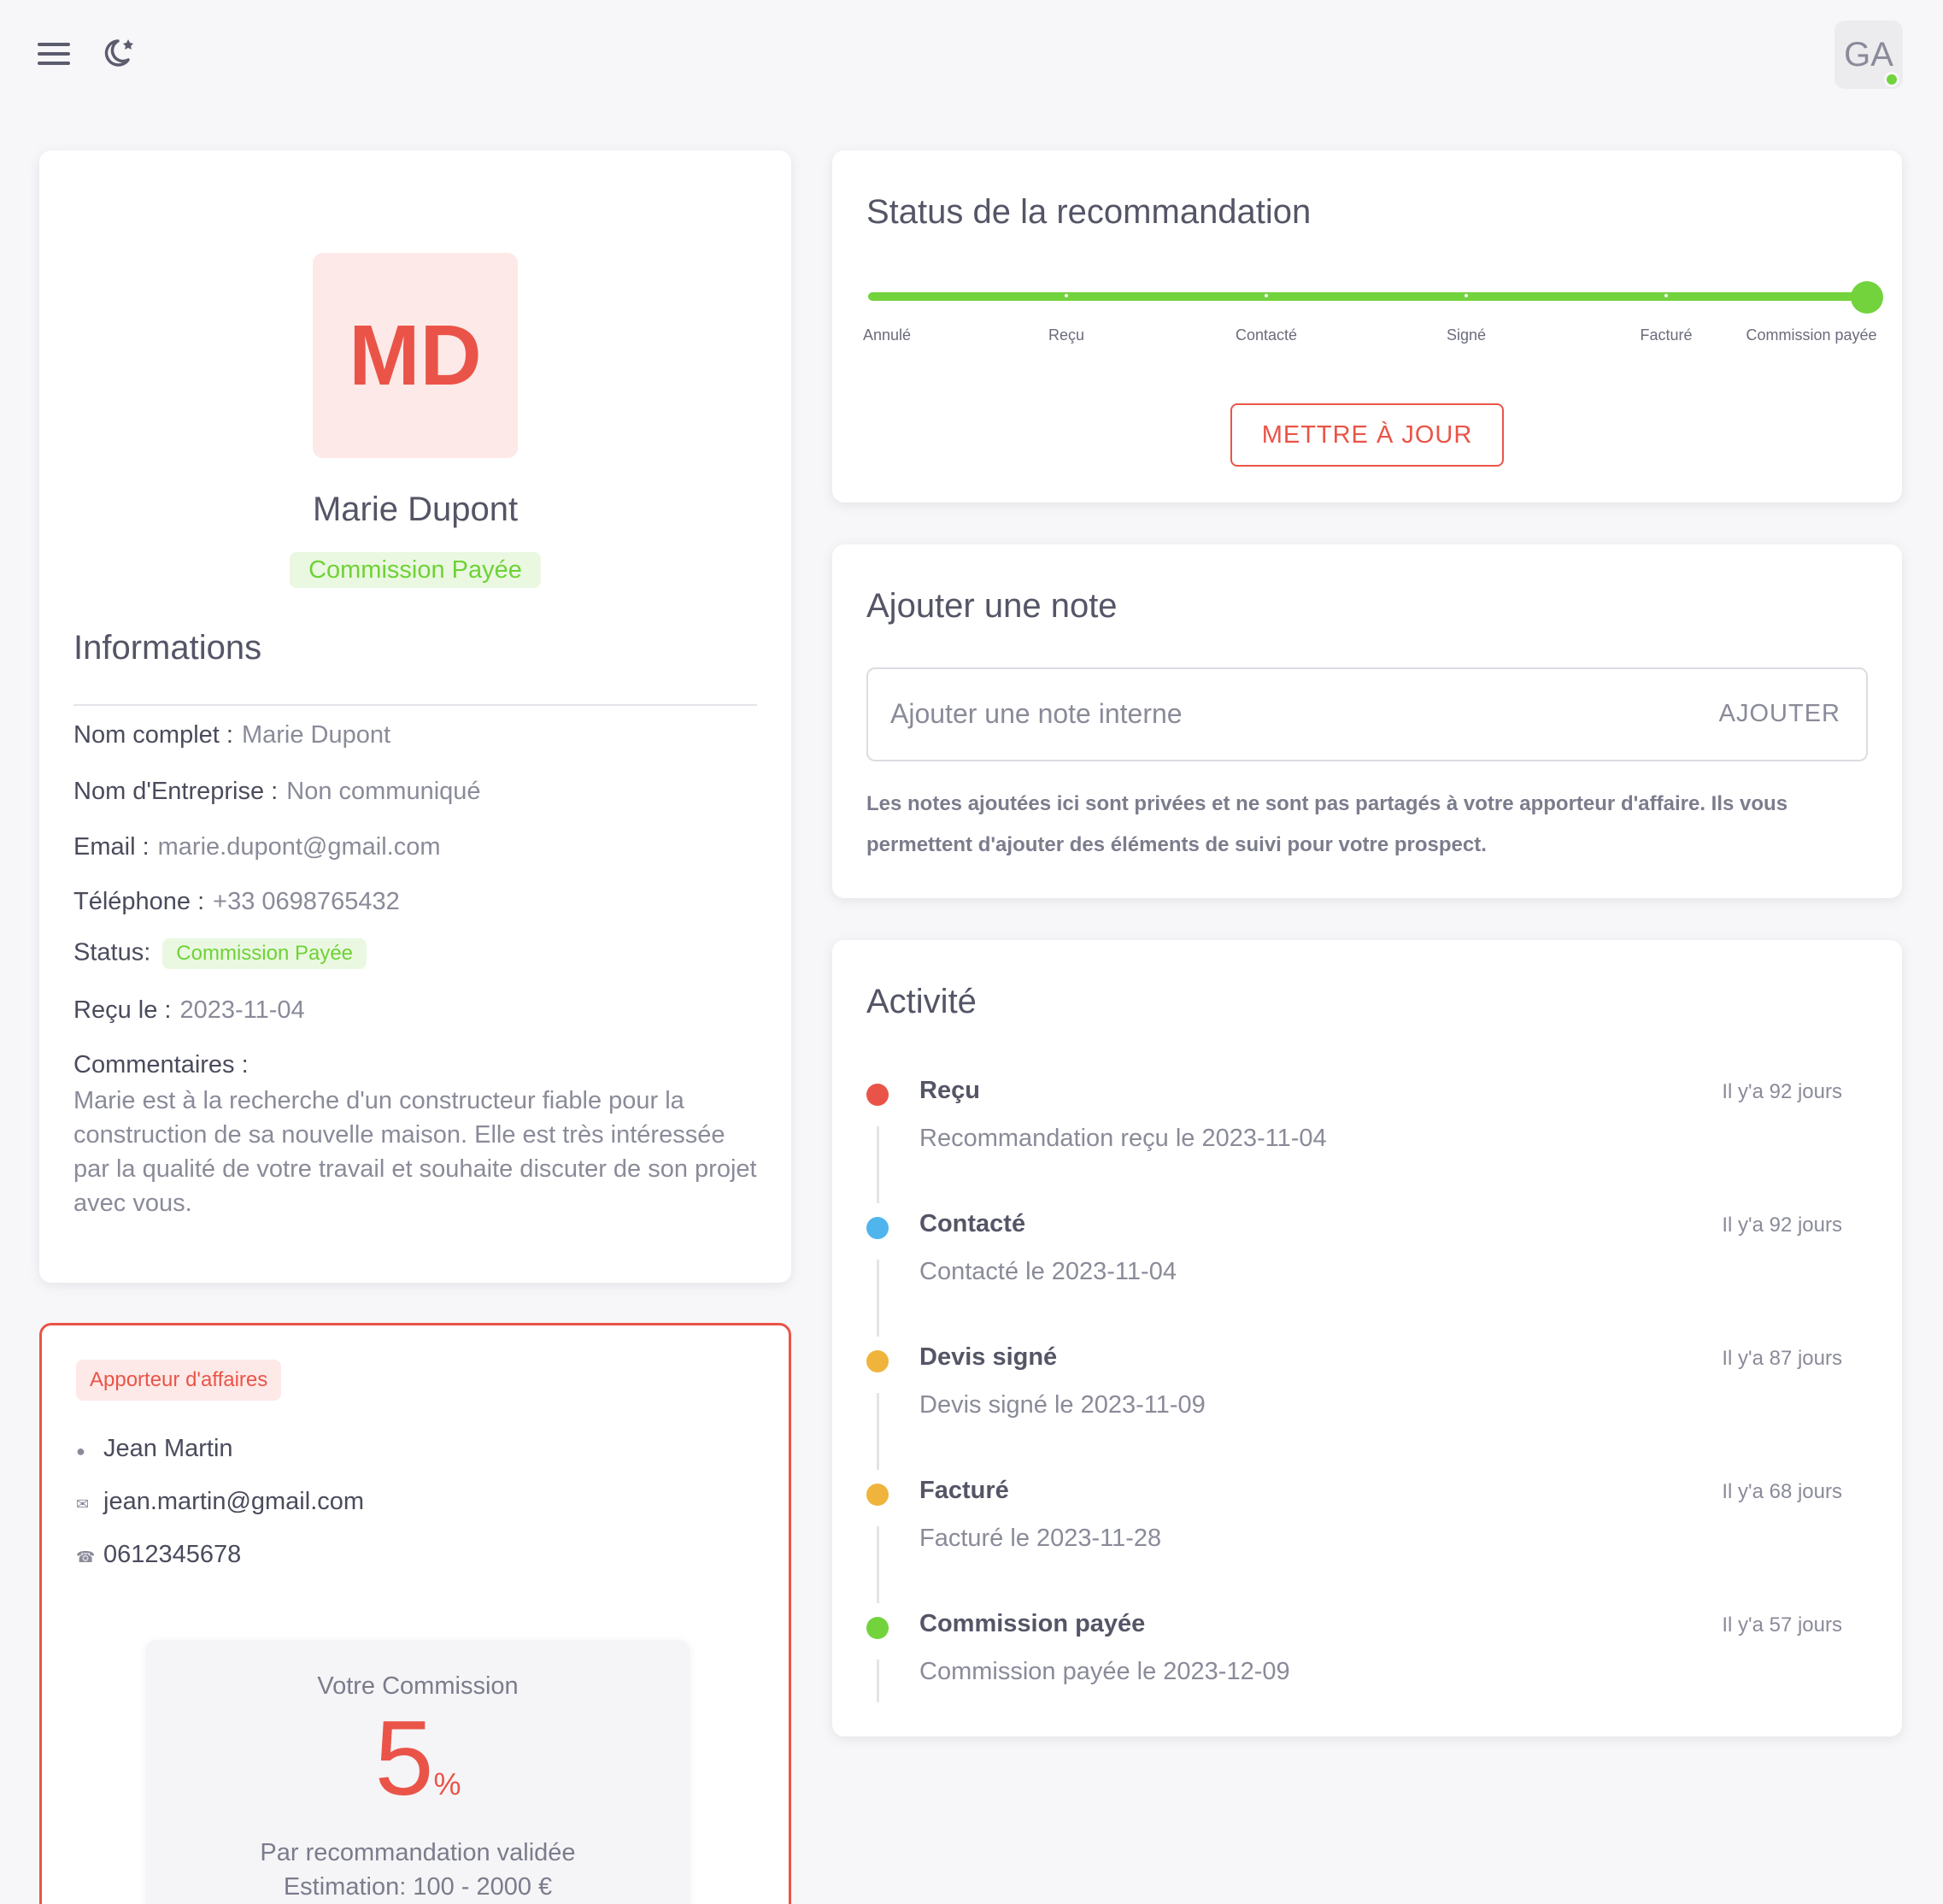  I want to click on company-label: Nom d'Entreprise :, so click(176, 792).